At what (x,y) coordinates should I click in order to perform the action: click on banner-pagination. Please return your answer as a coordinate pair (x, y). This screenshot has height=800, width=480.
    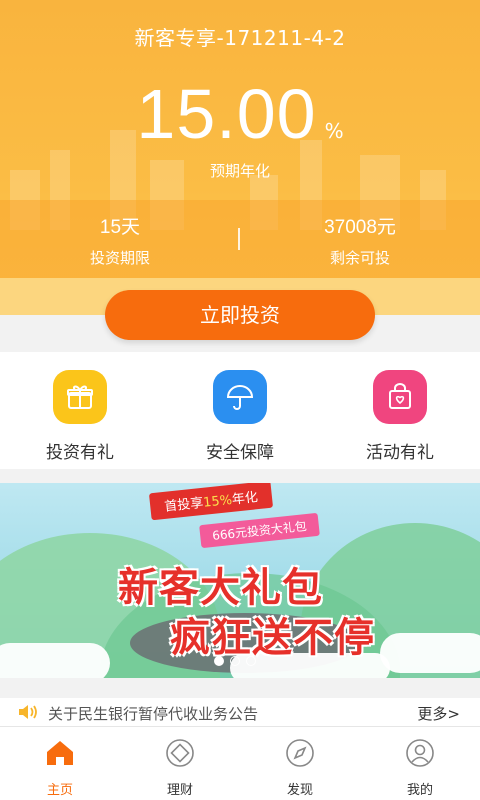
    Looking at the image, I should click on (238, 660).